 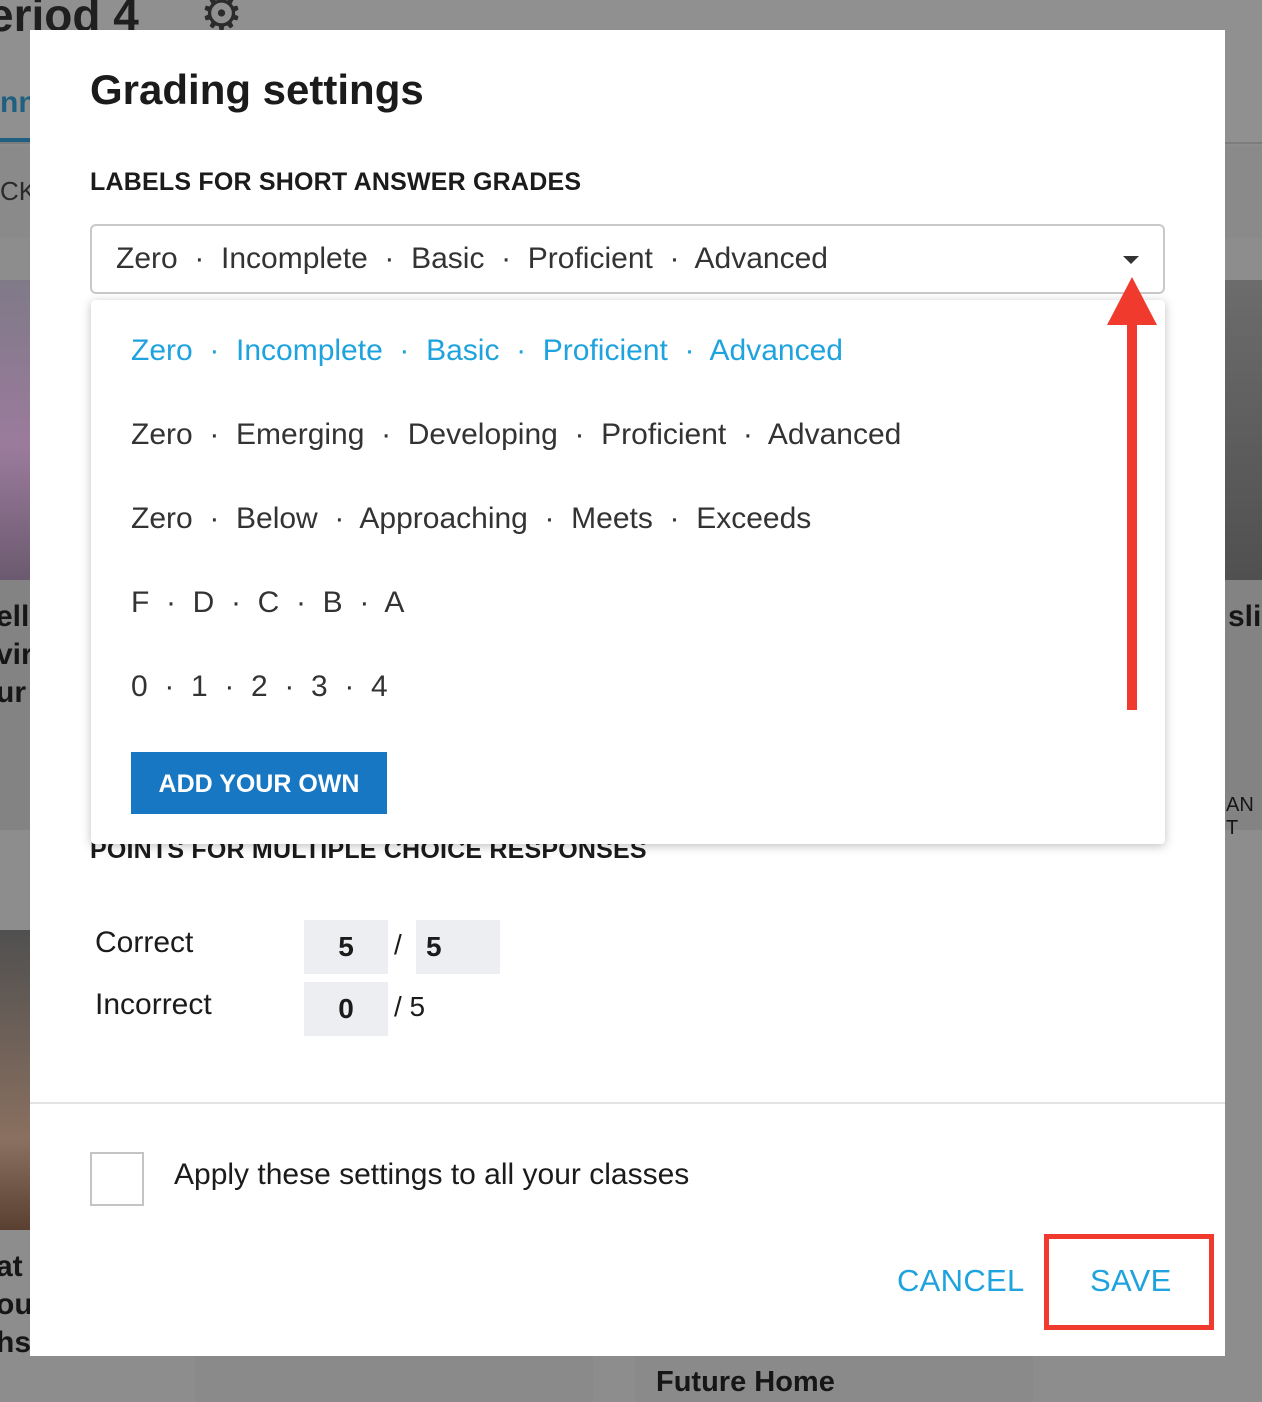 I want to click on arrow-up-icon, so click(x=1132, y=514).